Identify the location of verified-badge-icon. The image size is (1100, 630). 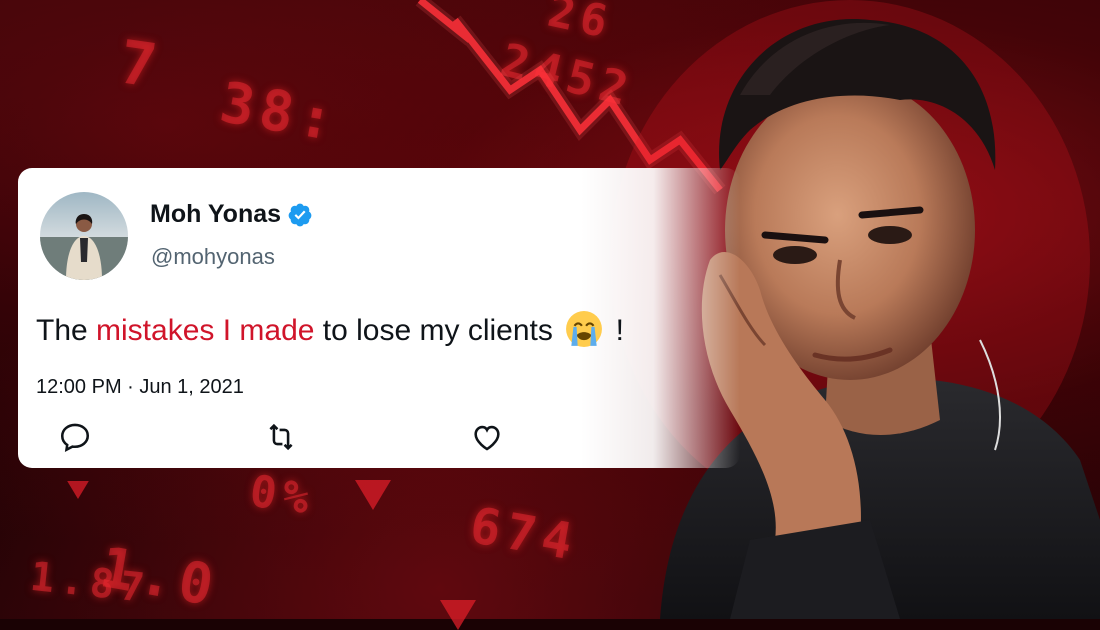
(300, 214).